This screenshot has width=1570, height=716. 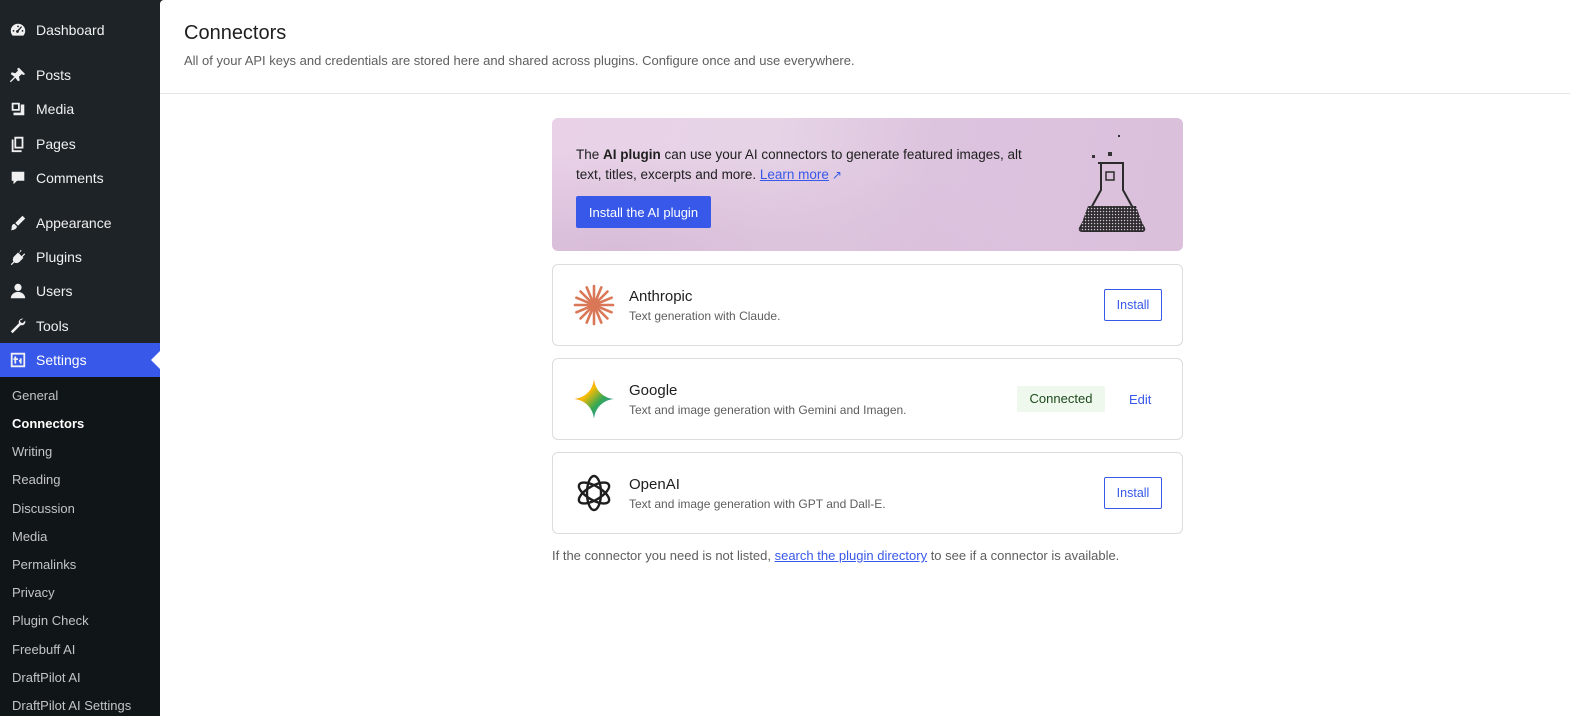 What do you see at coordinates (663, 555) in the screenshot?
I see `footer-text-before: If the connector you need is not listed,` at bounding box center [663, 555].